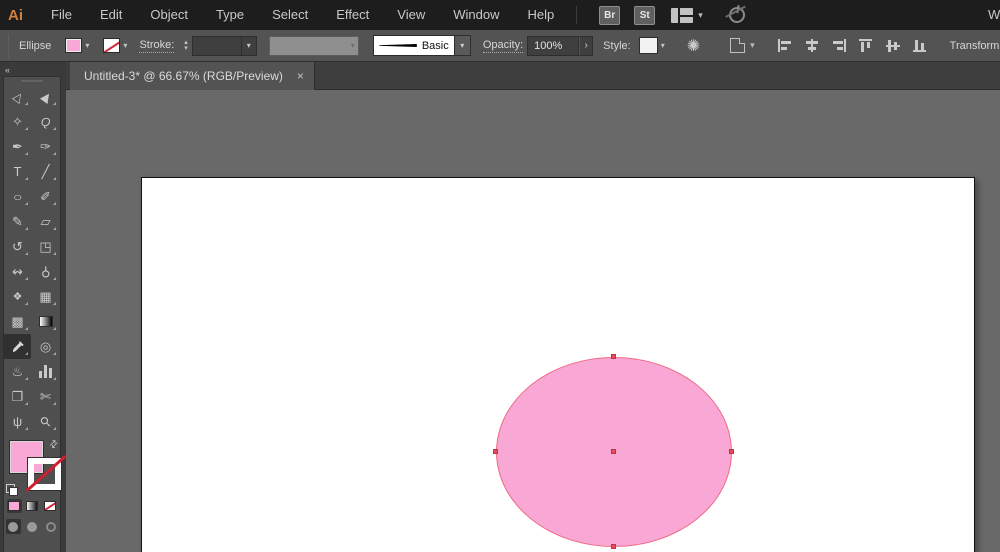 This screenshot has height=552, width=1000. What do you see at coordinates (17, 271) in the screenshot?
I see `width-tool: ↭` at bounding box center [17, 271].